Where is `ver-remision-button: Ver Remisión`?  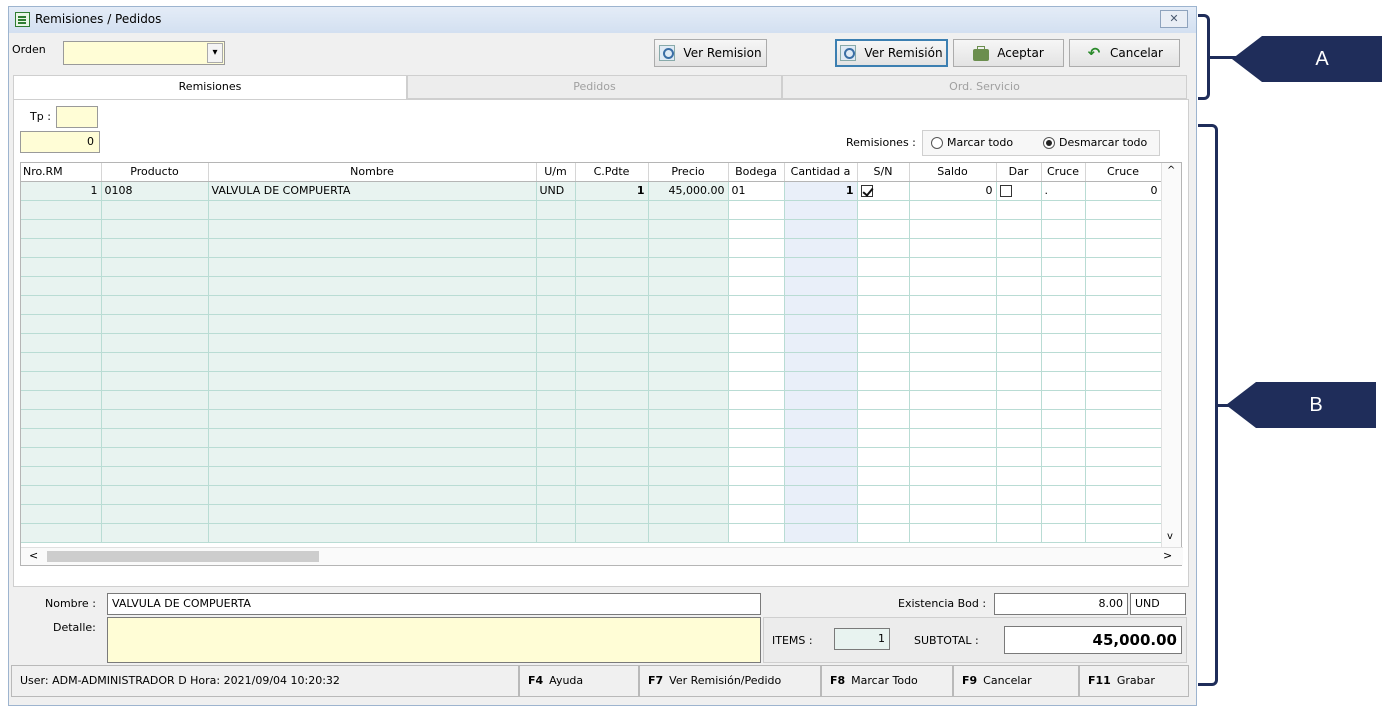 ver-remision-button: Ver Remisión is located at coordinates (891, 53).